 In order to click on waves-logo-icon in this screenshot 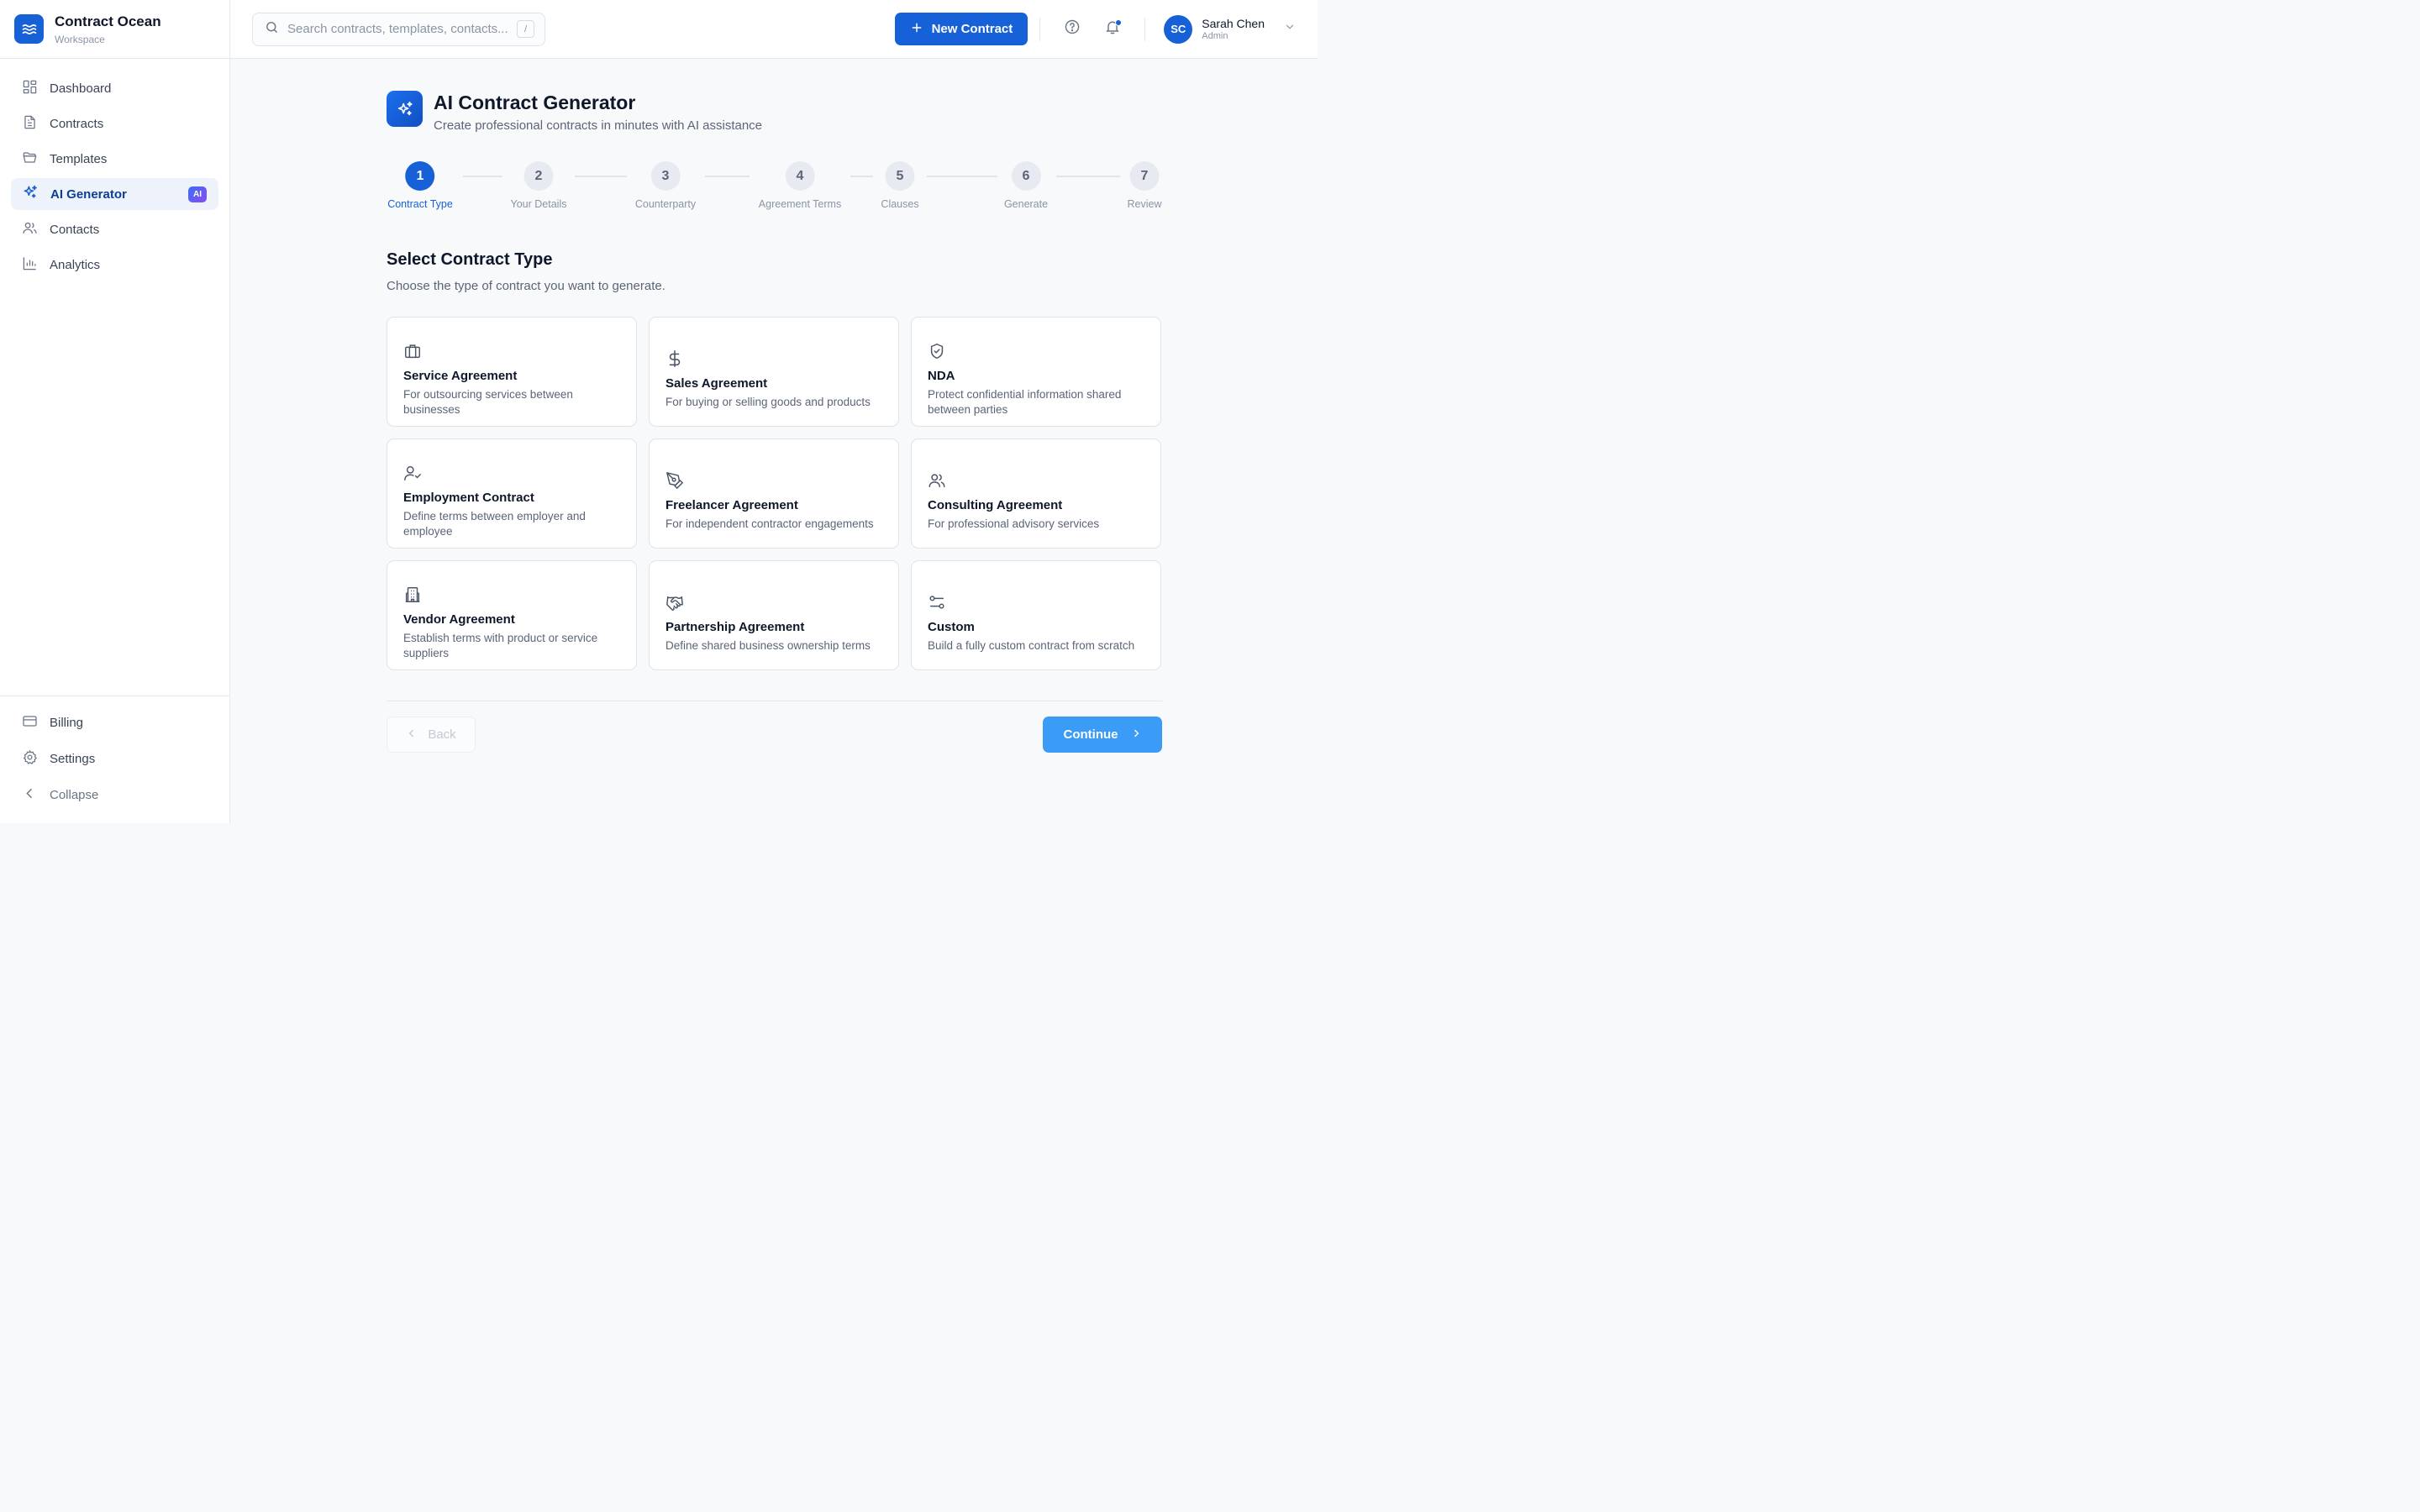, I will do `click(29, 29)`.